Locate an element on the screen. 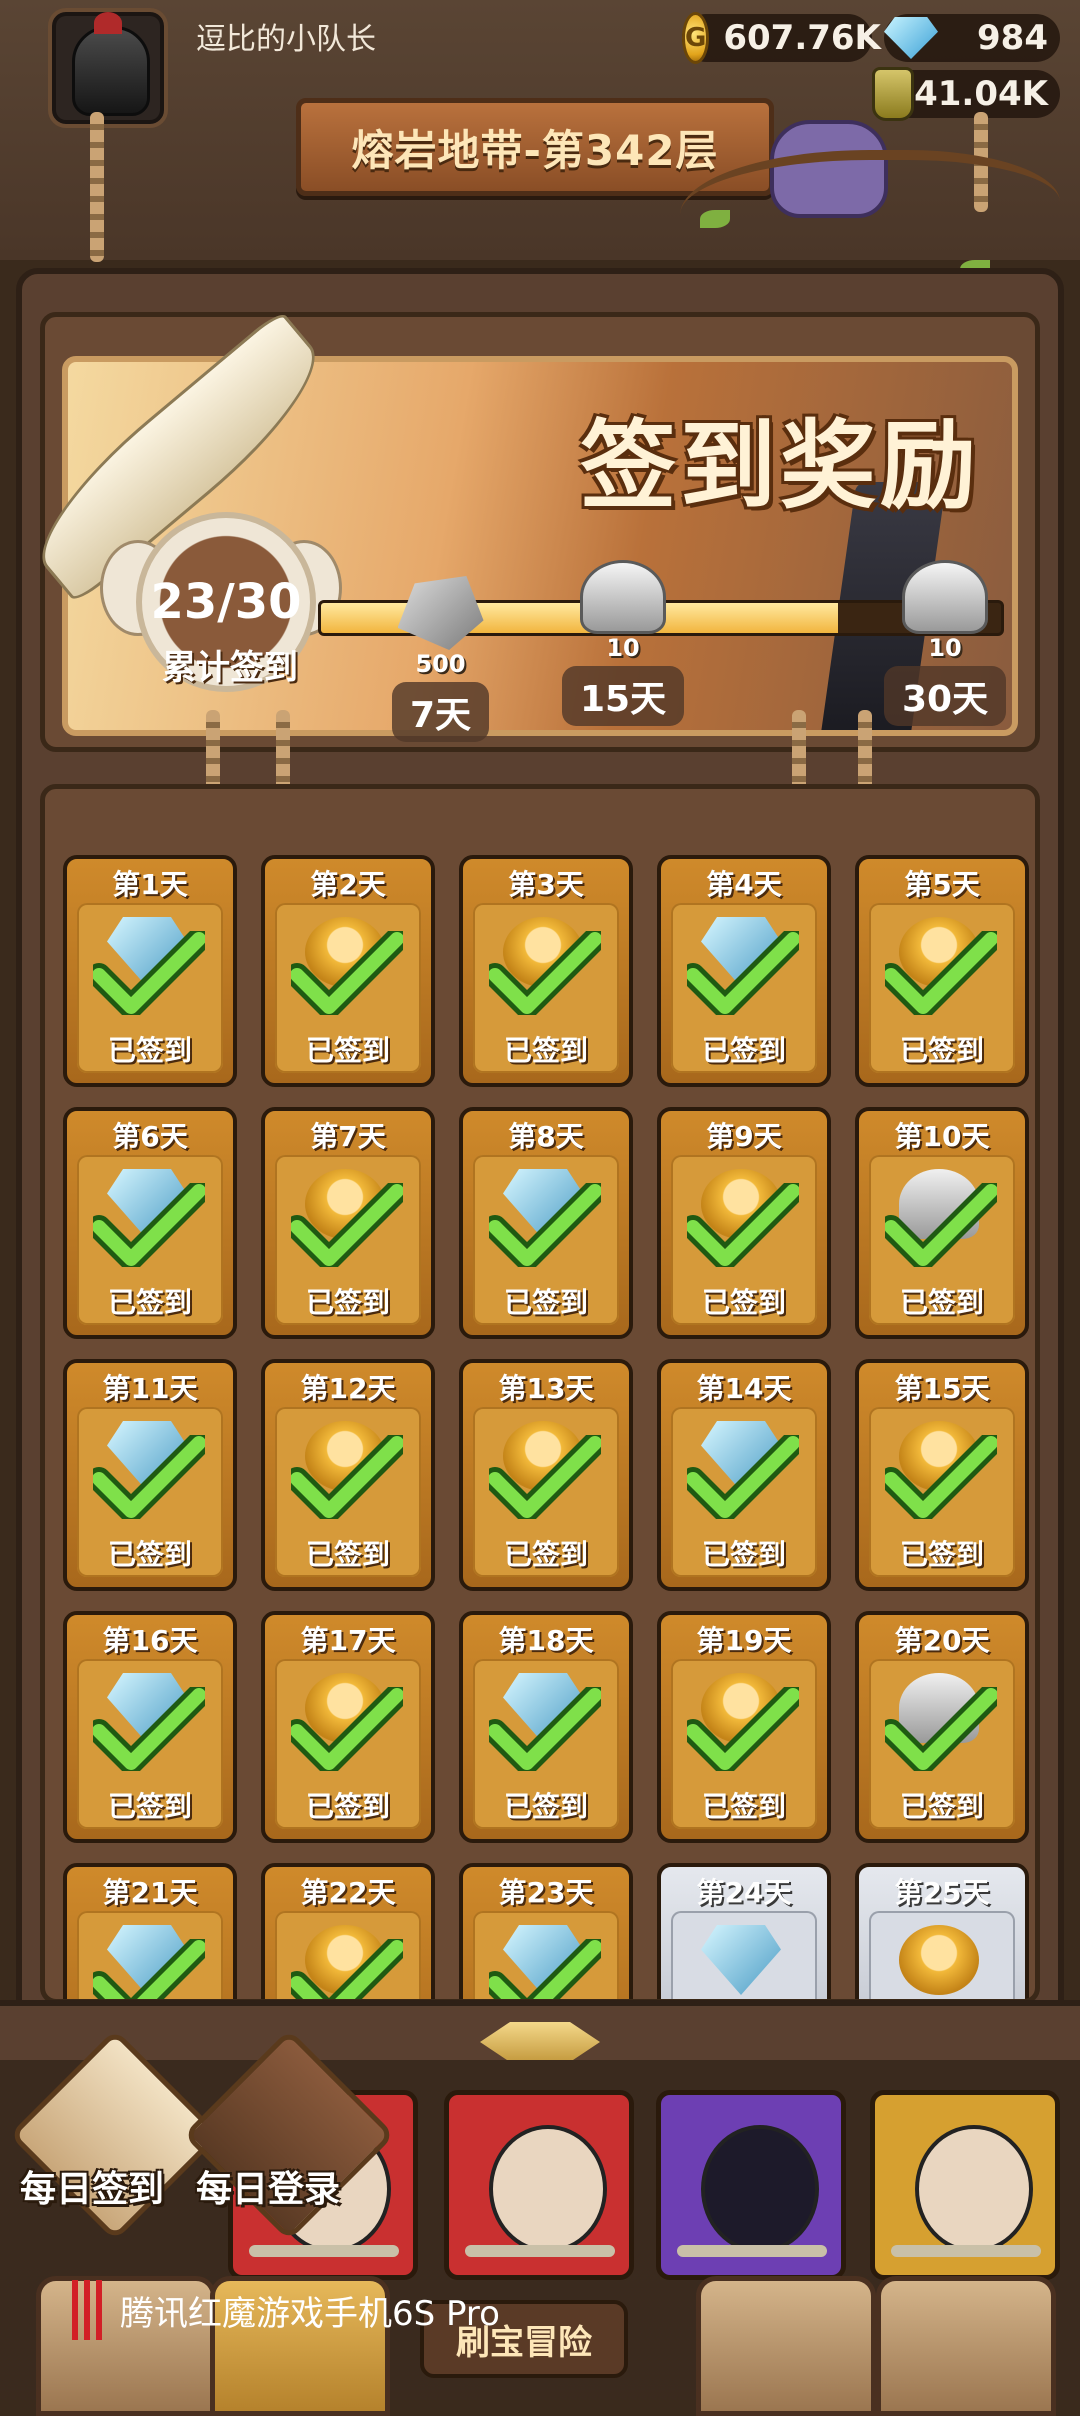 This screenshot has height=2416, width=1080. day-label: 第10天 is located at coordinates (942, 1136).